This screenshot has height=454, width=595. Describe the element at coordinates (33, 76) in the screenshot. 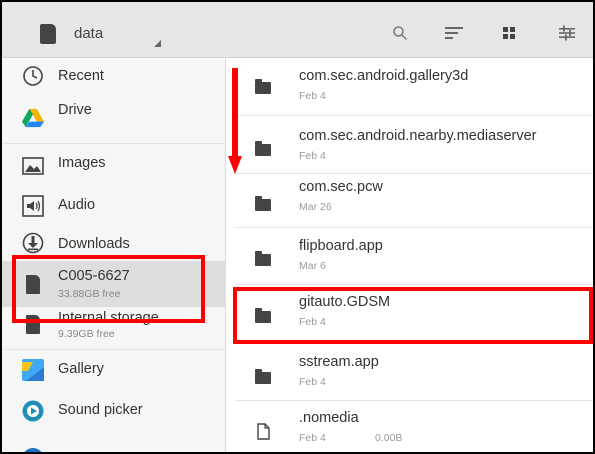

I see `clock-icon` at that location.